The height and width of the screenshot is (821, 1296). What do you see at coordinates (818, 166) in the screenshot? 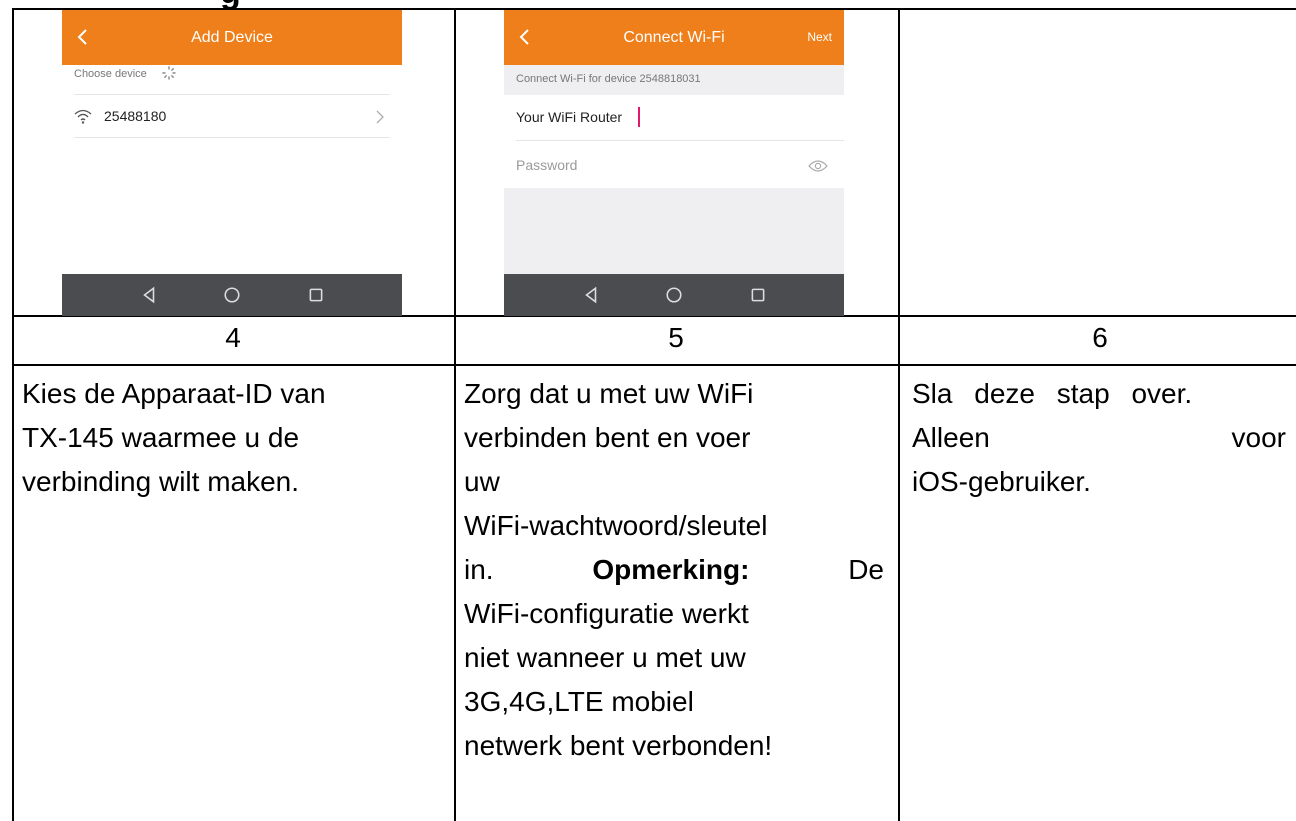
I see `eye-icon` at bounding box center [818, 166].